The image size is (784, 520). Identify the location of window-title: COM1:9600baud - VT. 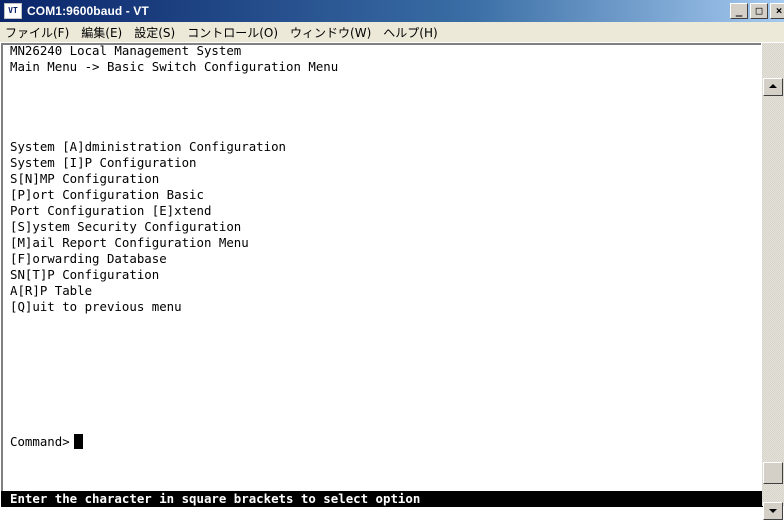
(88, 11).